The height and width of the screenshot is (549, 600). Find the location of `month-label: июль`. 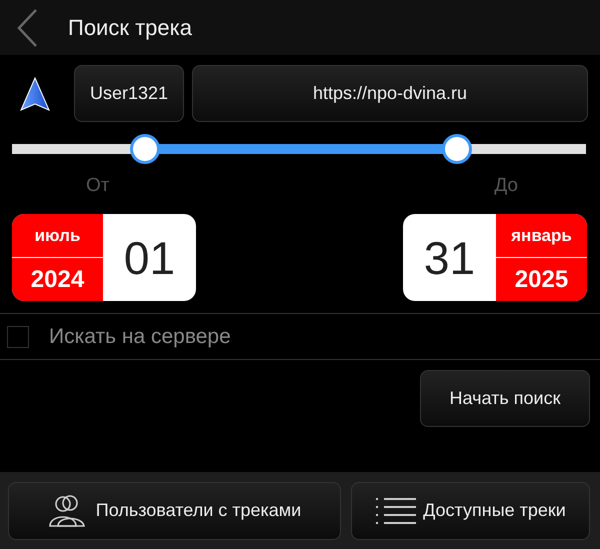

month-label: июль is located at coordinates (57, 236).